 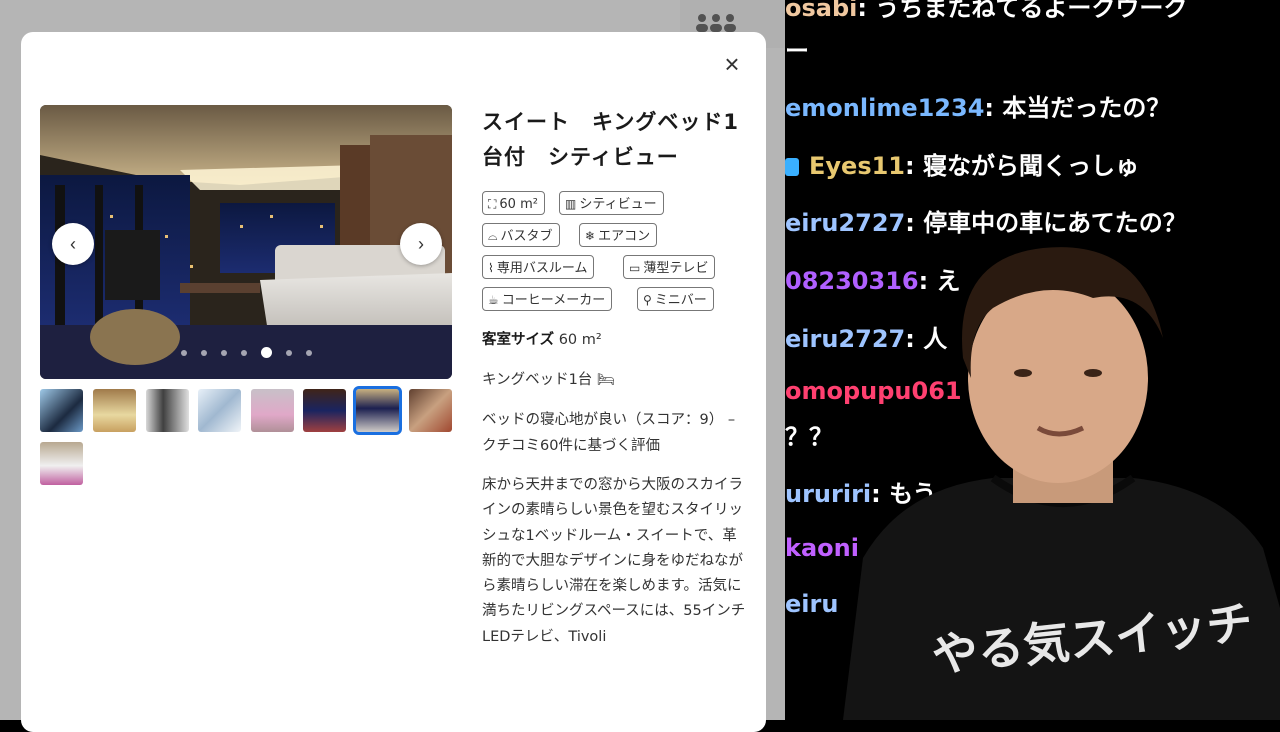 I want to click on area-icon: ⛶, so click(x=492, y=204).